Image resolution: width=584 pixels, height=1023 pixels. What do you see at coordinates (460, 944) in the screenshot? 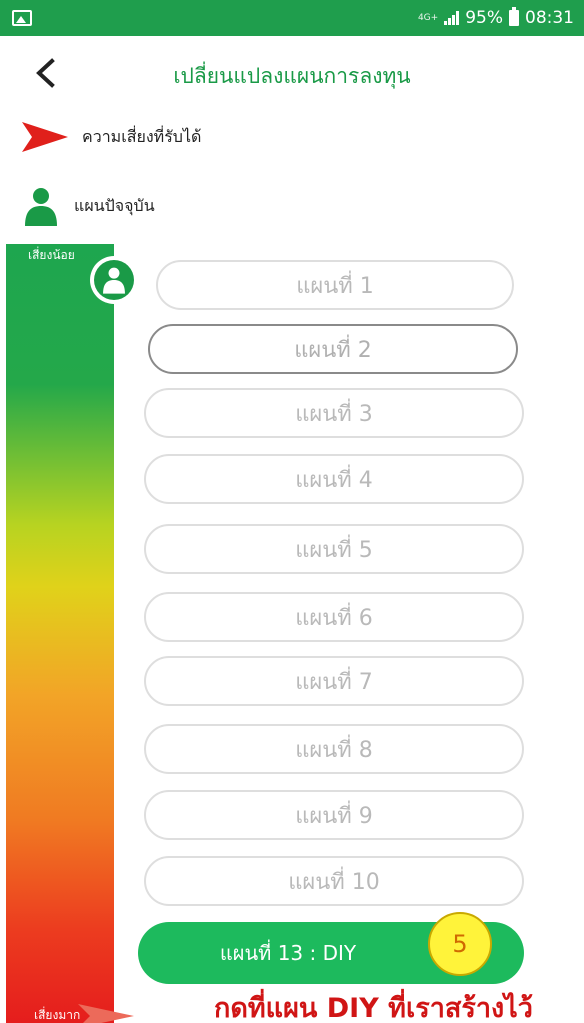
I see `step-number-badge: 5` at bounding box center [460, 944].